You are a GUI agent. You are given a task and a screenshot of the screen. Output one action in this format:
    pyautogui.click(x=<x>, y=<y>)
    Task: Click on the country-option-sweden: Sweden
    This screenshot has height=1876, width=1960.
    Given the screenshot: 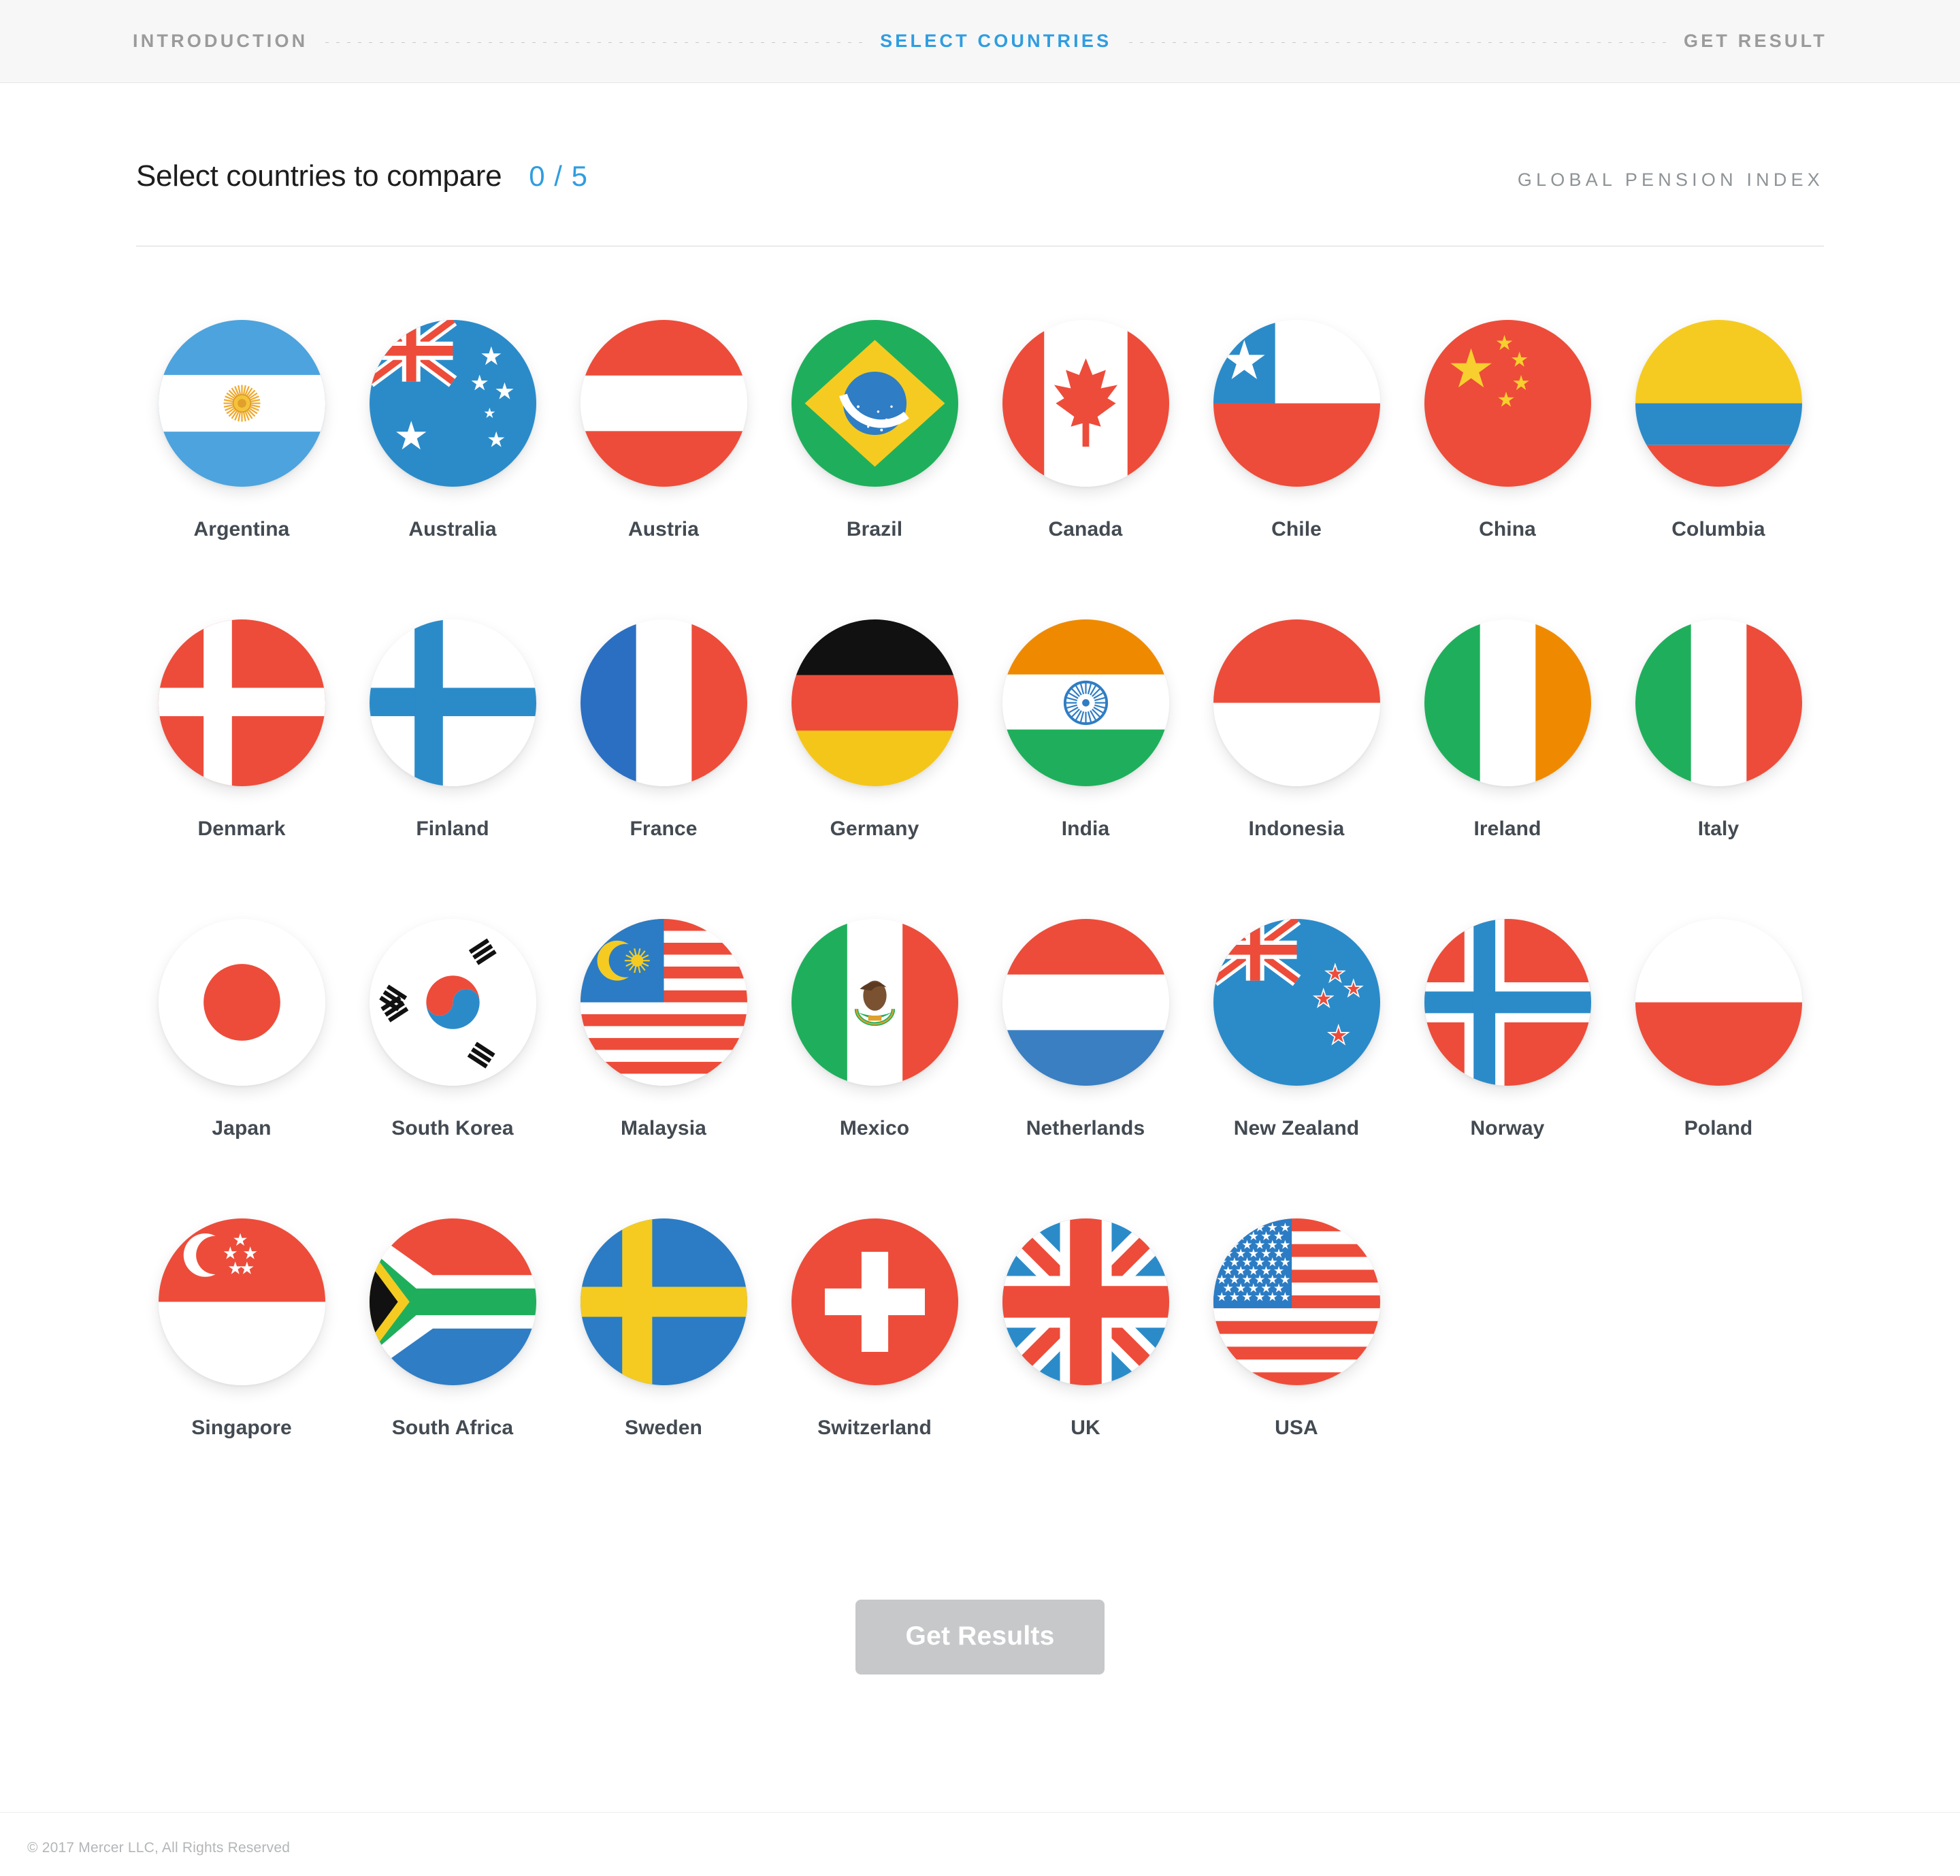 What is the action you would take?
    pyautogui.click(x=663, y=1368)
    